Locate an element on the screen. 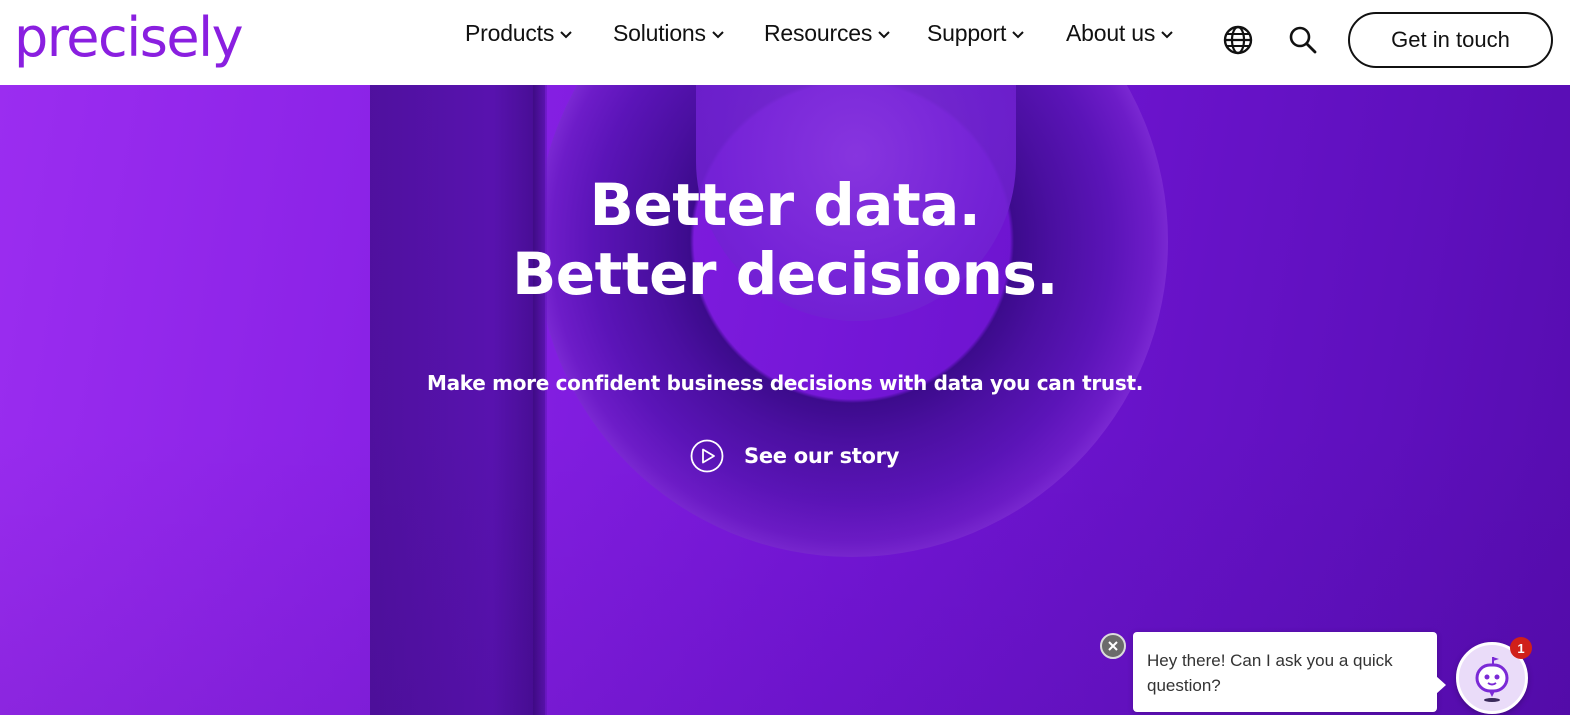 The image size is (1570, 715). search-icon is located at coordinates (1303, 40).